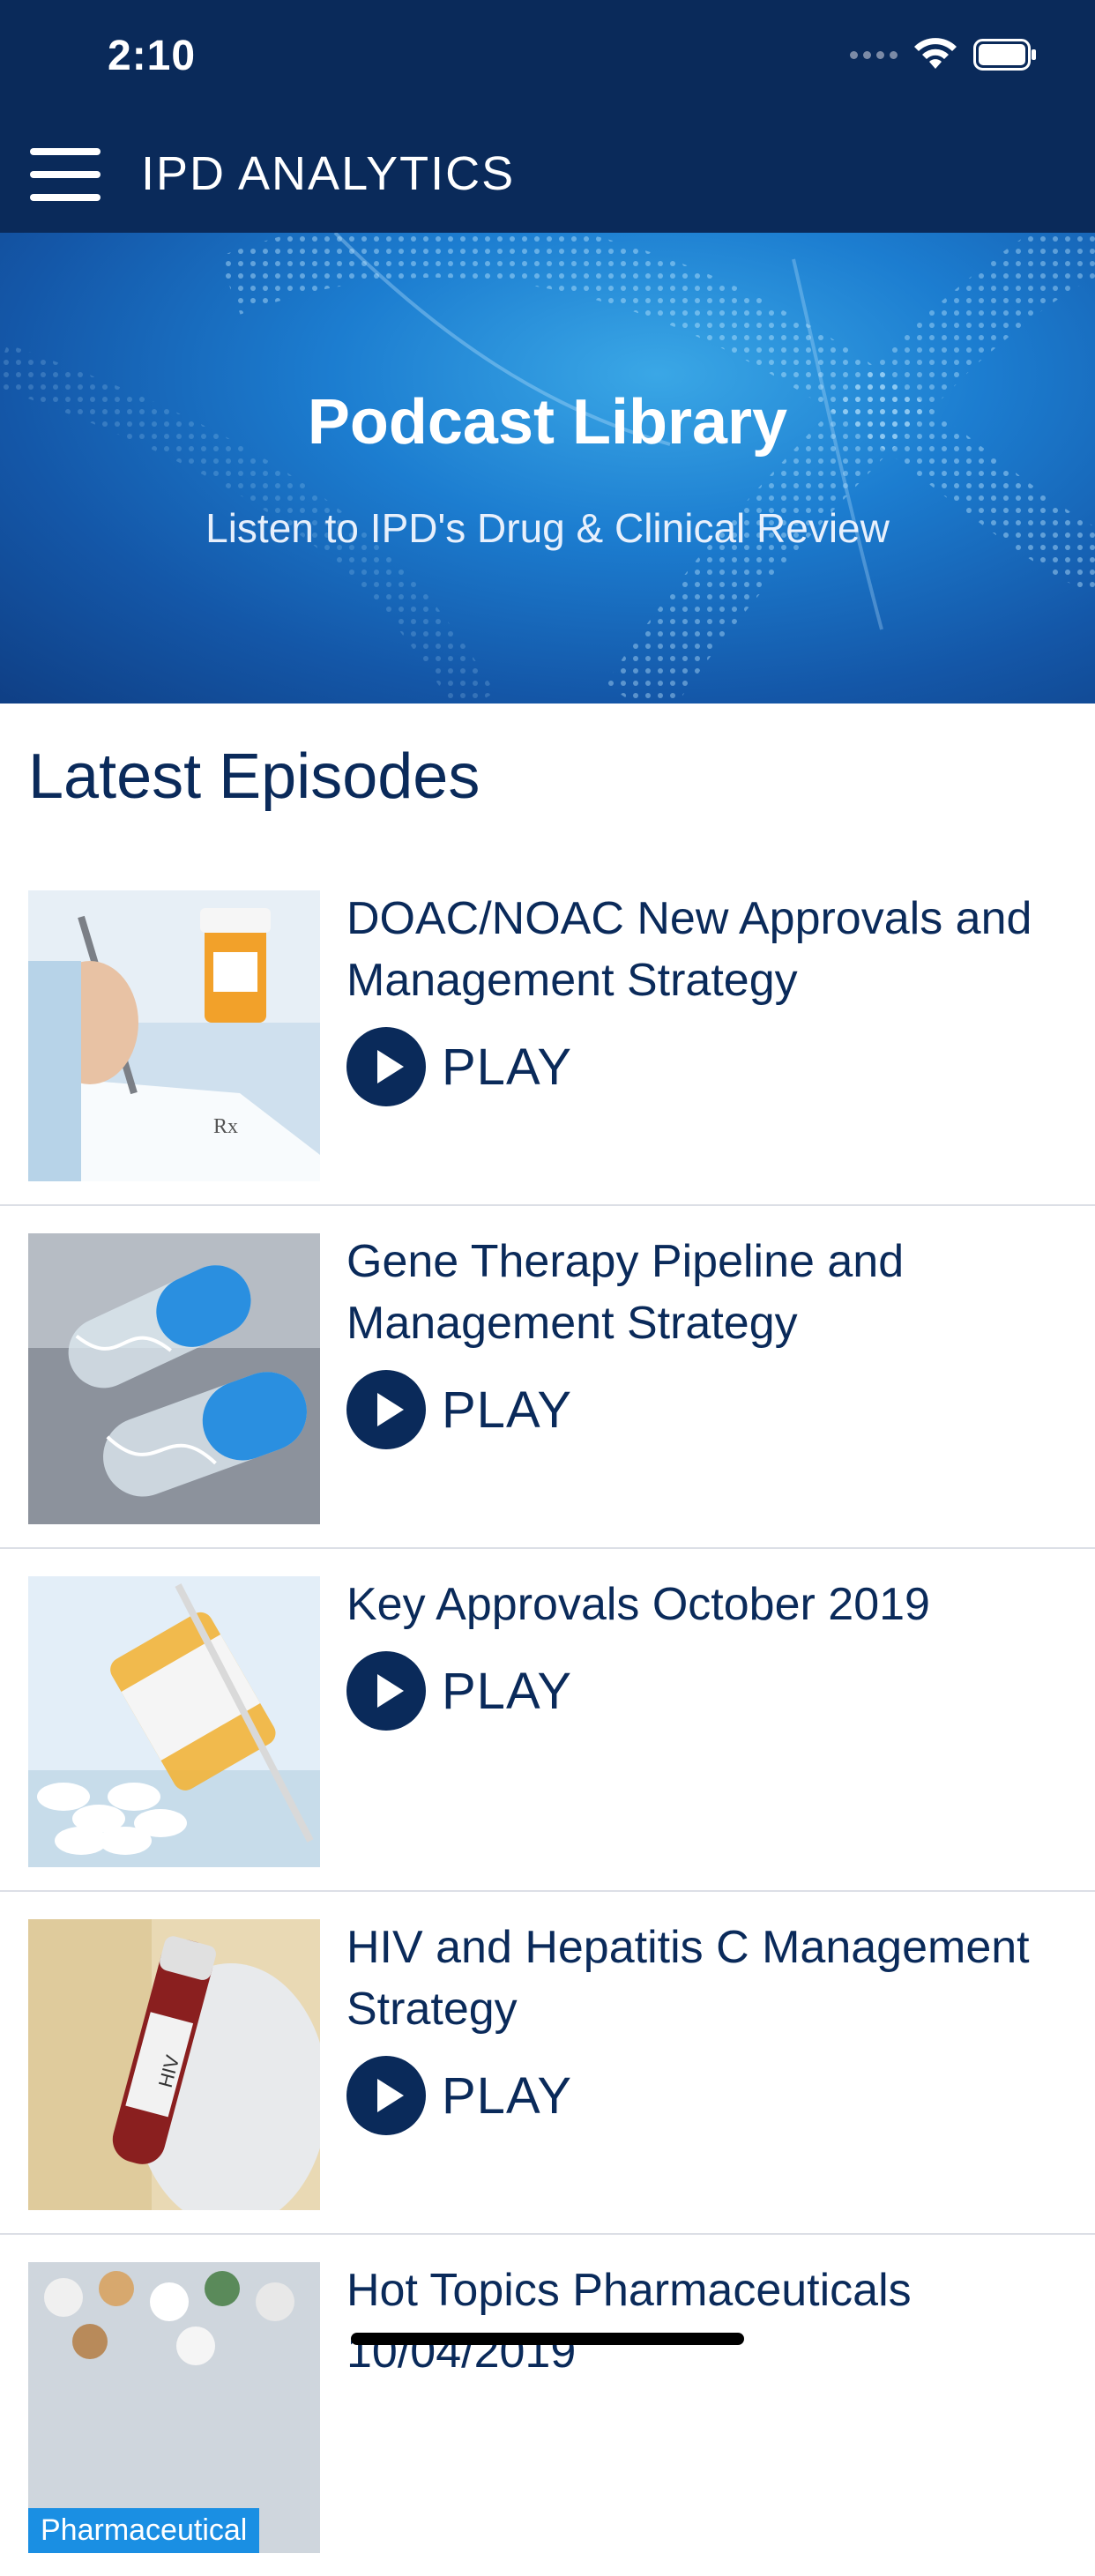 Image resolution: width=1095 pixels, height=2576 pixels. What do you see at coordinates (174, 1035) in the screenshot?
I see `episode-thumbnail: Rx` at bounding box center [174, 1035].